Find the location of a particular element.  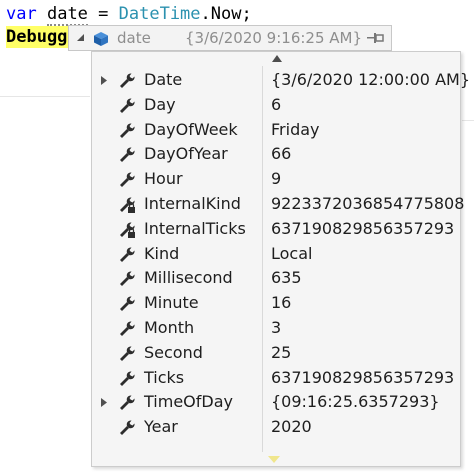

property-name: Minute is located at coordinates (171, 303).